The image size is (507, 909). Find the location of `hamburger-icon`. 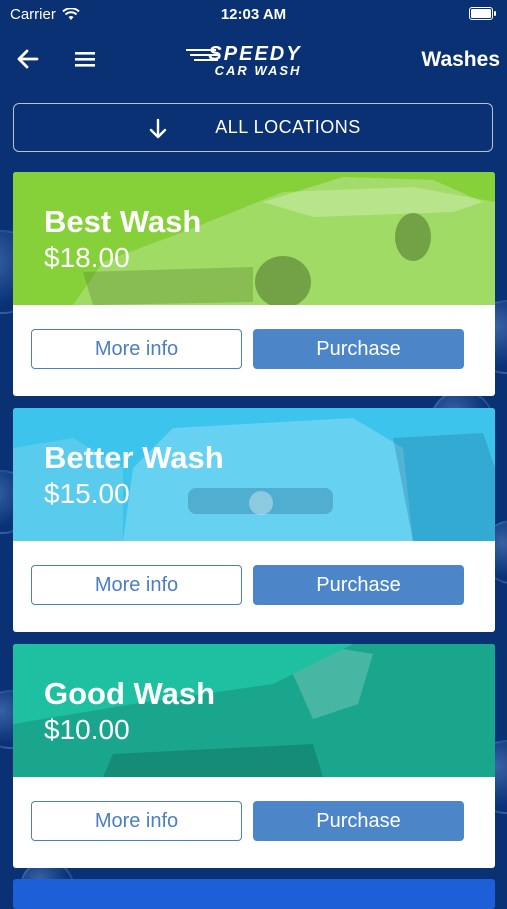

hamburger-icon is located at coordinates (85, 59).